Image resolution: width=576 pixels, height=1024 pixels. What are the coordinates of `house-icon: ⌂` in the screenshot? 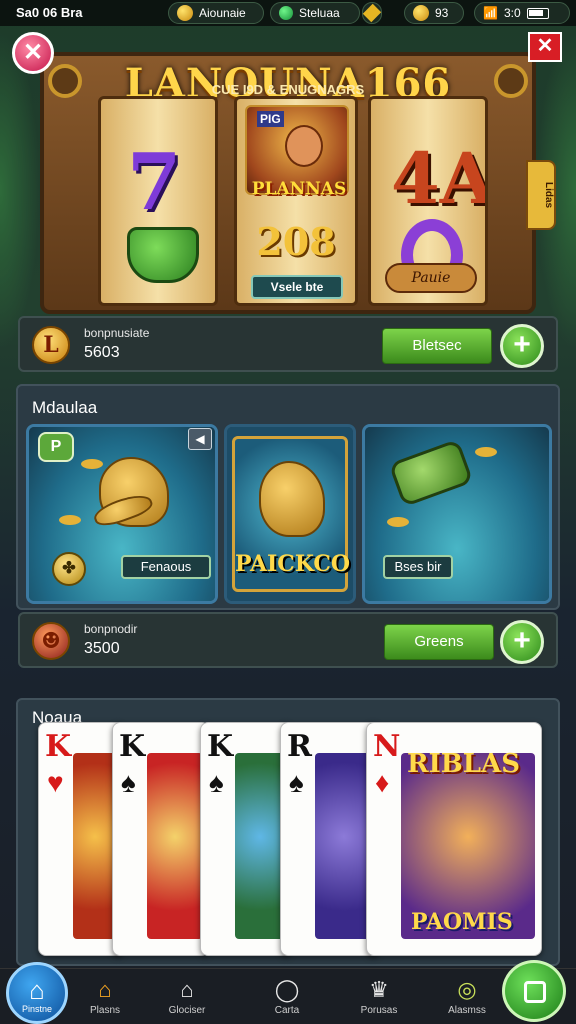 It's located at (105, 989).